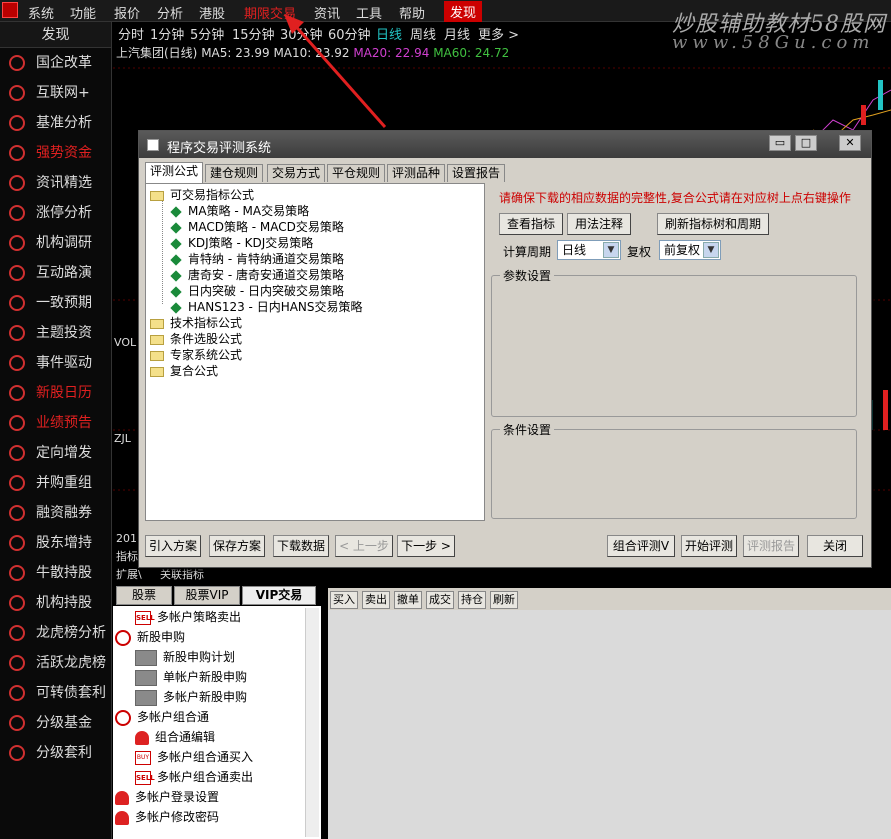 The width and height of the screenshot is (891, 839). I want to click on tree-item: 多帐户修改密码, so click(167, 816).